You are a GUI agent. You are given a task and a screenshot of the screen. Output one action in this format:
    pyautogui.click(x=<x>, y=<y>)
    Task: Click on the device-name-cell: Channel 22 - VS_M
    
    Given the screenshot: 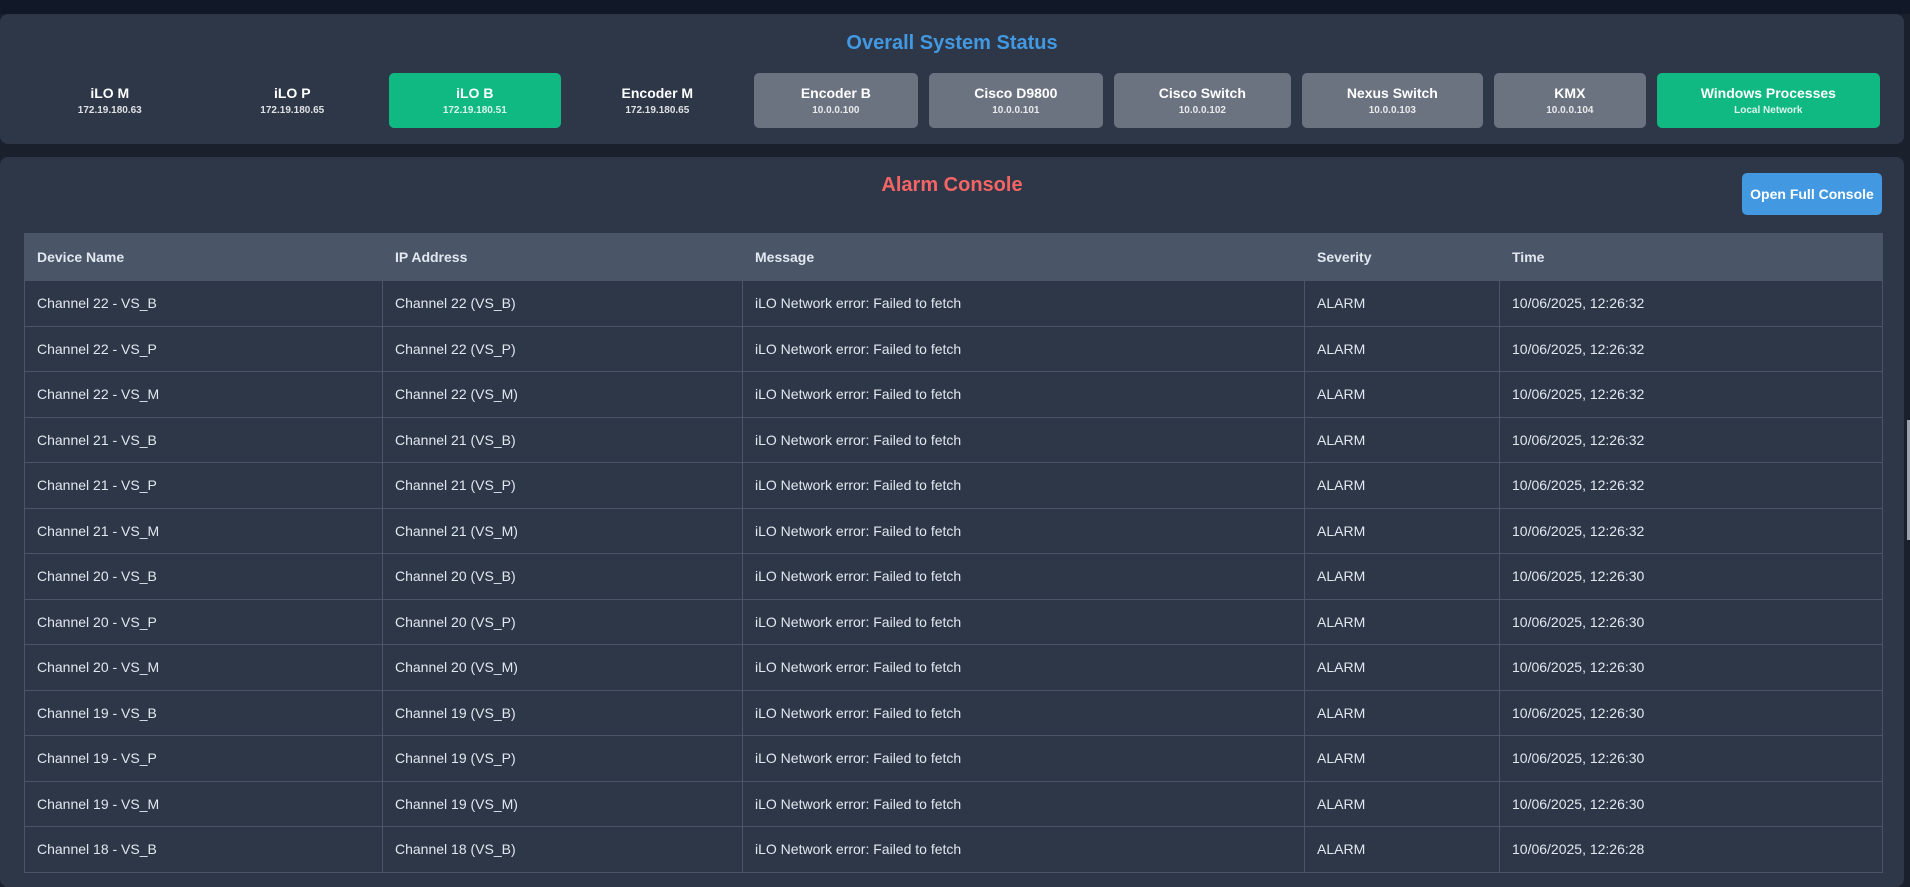 What is the action you would take?
    pyautogui.click(x=203, y=394)
    